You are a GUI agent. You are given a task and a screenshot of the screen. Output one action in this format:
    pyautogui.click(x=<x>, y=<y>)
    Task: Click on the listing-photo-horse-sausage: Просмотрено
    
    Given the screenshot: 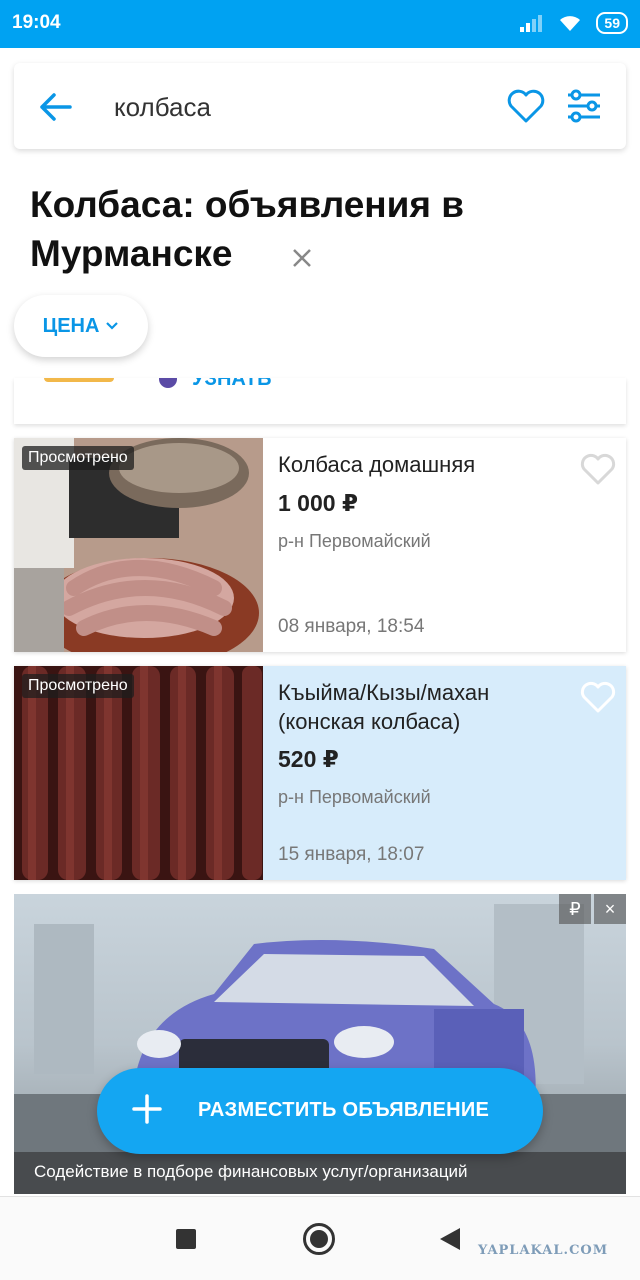 What is the action you would take?
    pyautogui.click(x=138, y=773)
    